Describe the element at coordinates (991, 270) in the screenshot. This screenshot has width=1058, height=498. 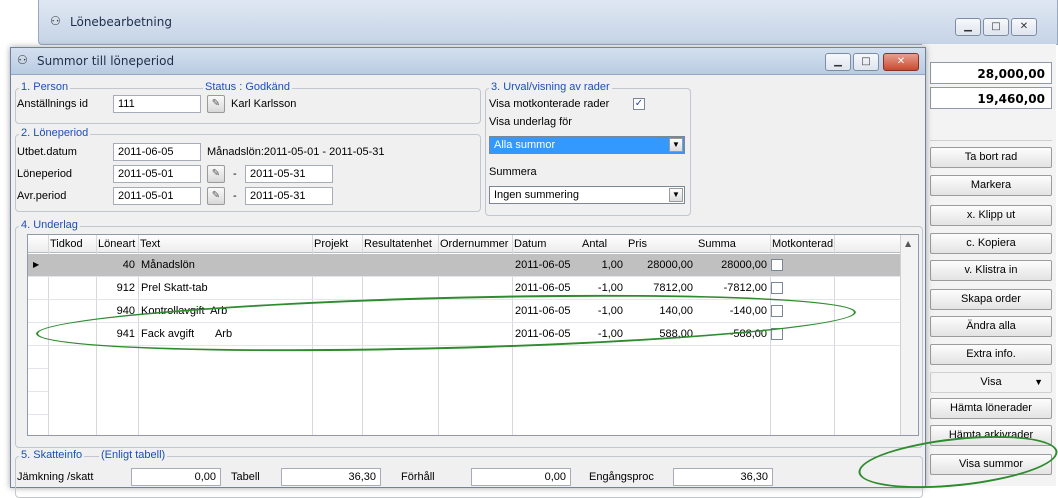
I see `paste-button: v. Klistra in` at that location.